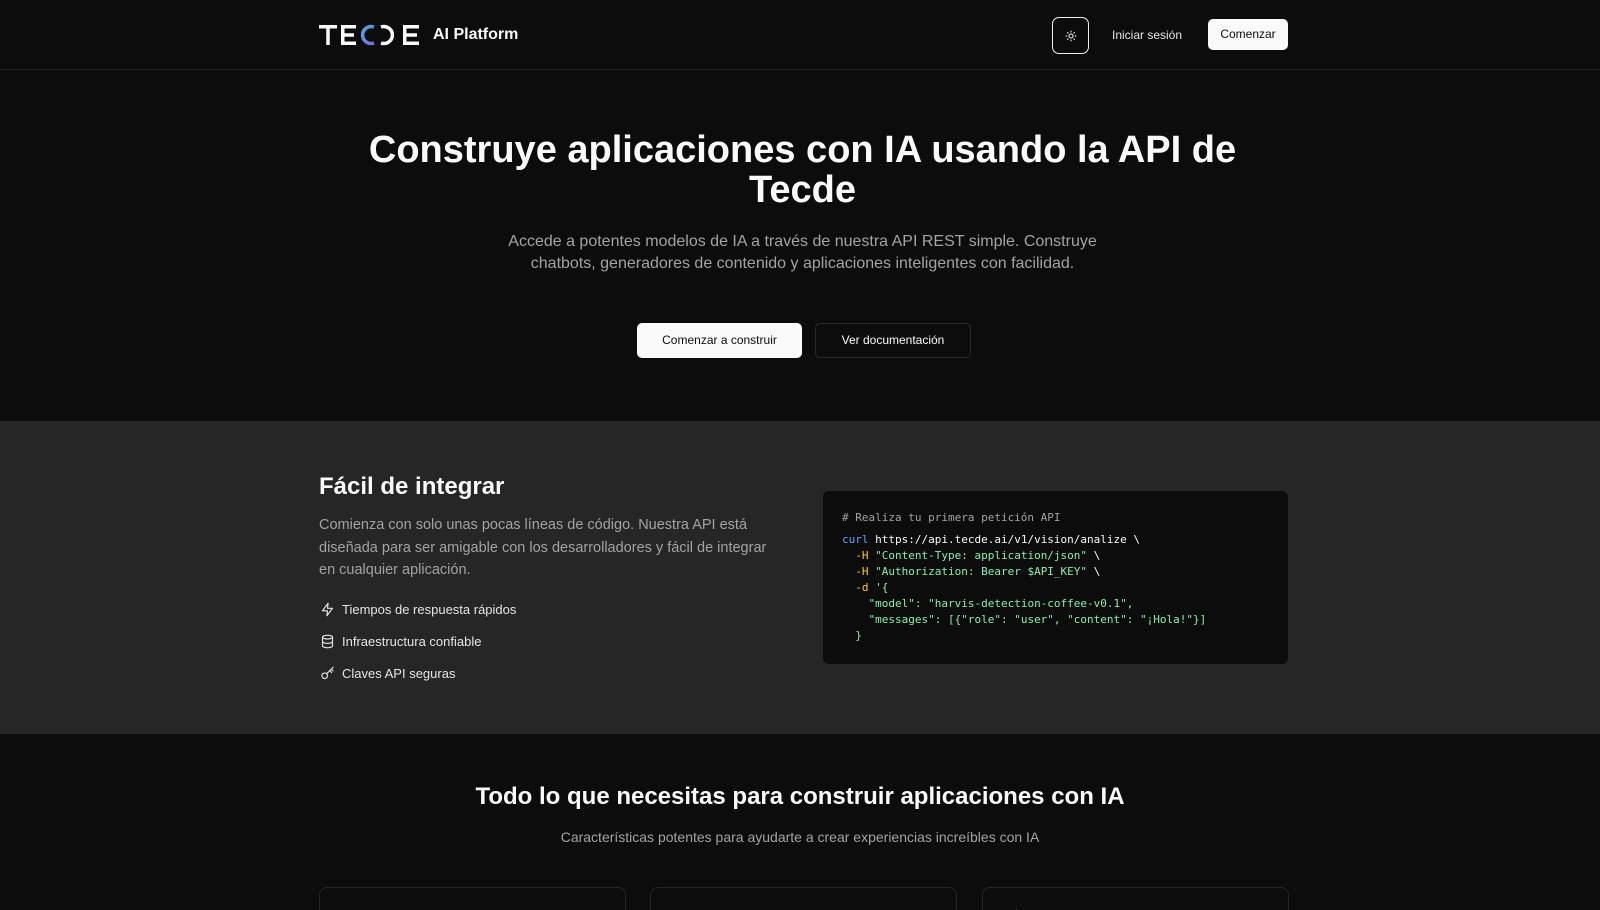 This screenshot has height=910, width=1600. I want to click on key-icon, so click(327, 673).